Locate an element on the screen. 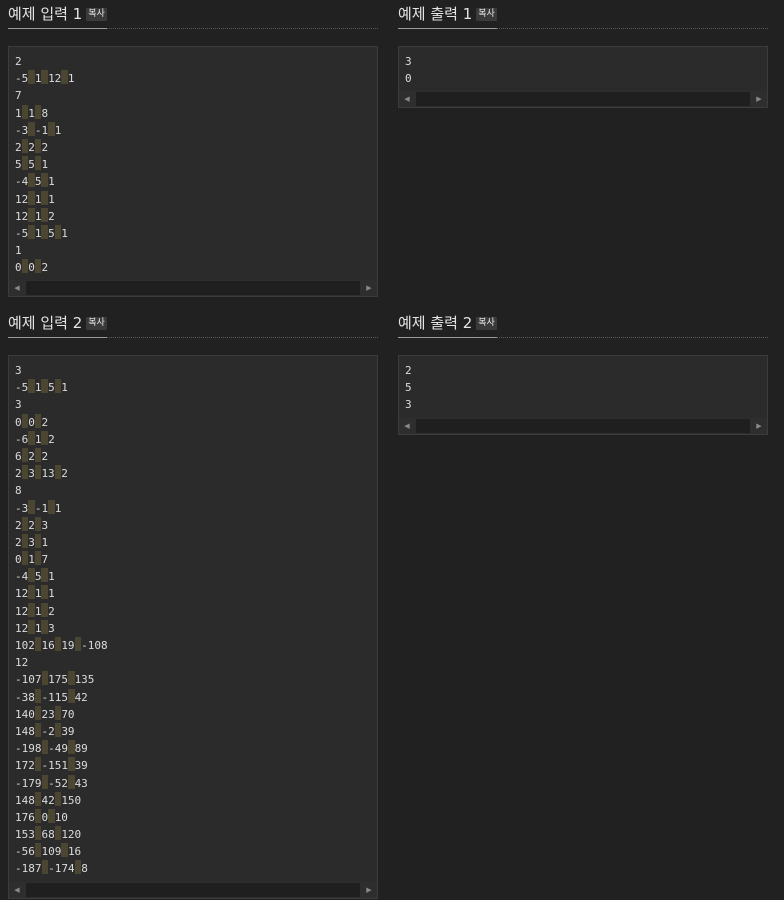 This screenshot has height=900, width=784. code-token: 10 is located at coordinates (61, 817).